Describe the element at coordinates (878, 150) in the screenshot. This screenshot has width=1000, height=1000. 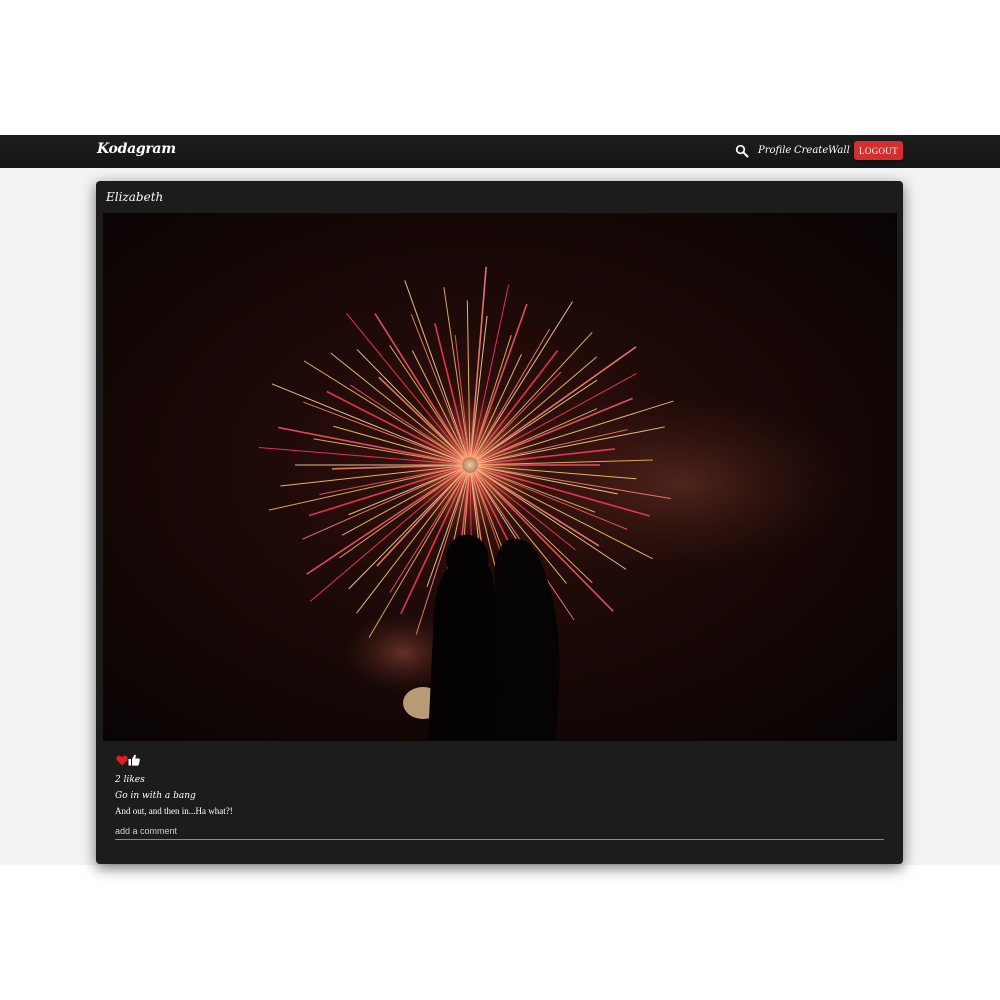
I see `logout-button: LOGOUT` at that location.